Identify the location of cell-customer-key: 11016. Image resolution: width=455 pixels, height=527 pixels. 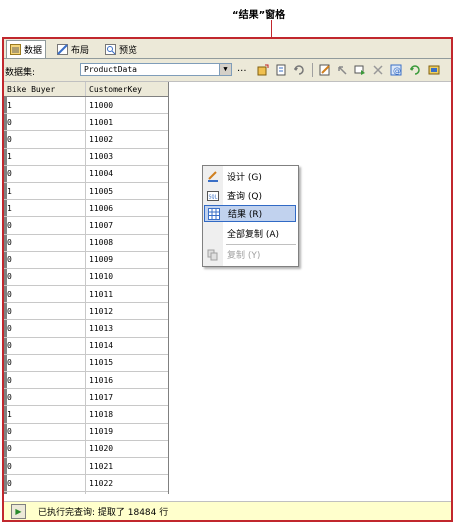
(127, 380).